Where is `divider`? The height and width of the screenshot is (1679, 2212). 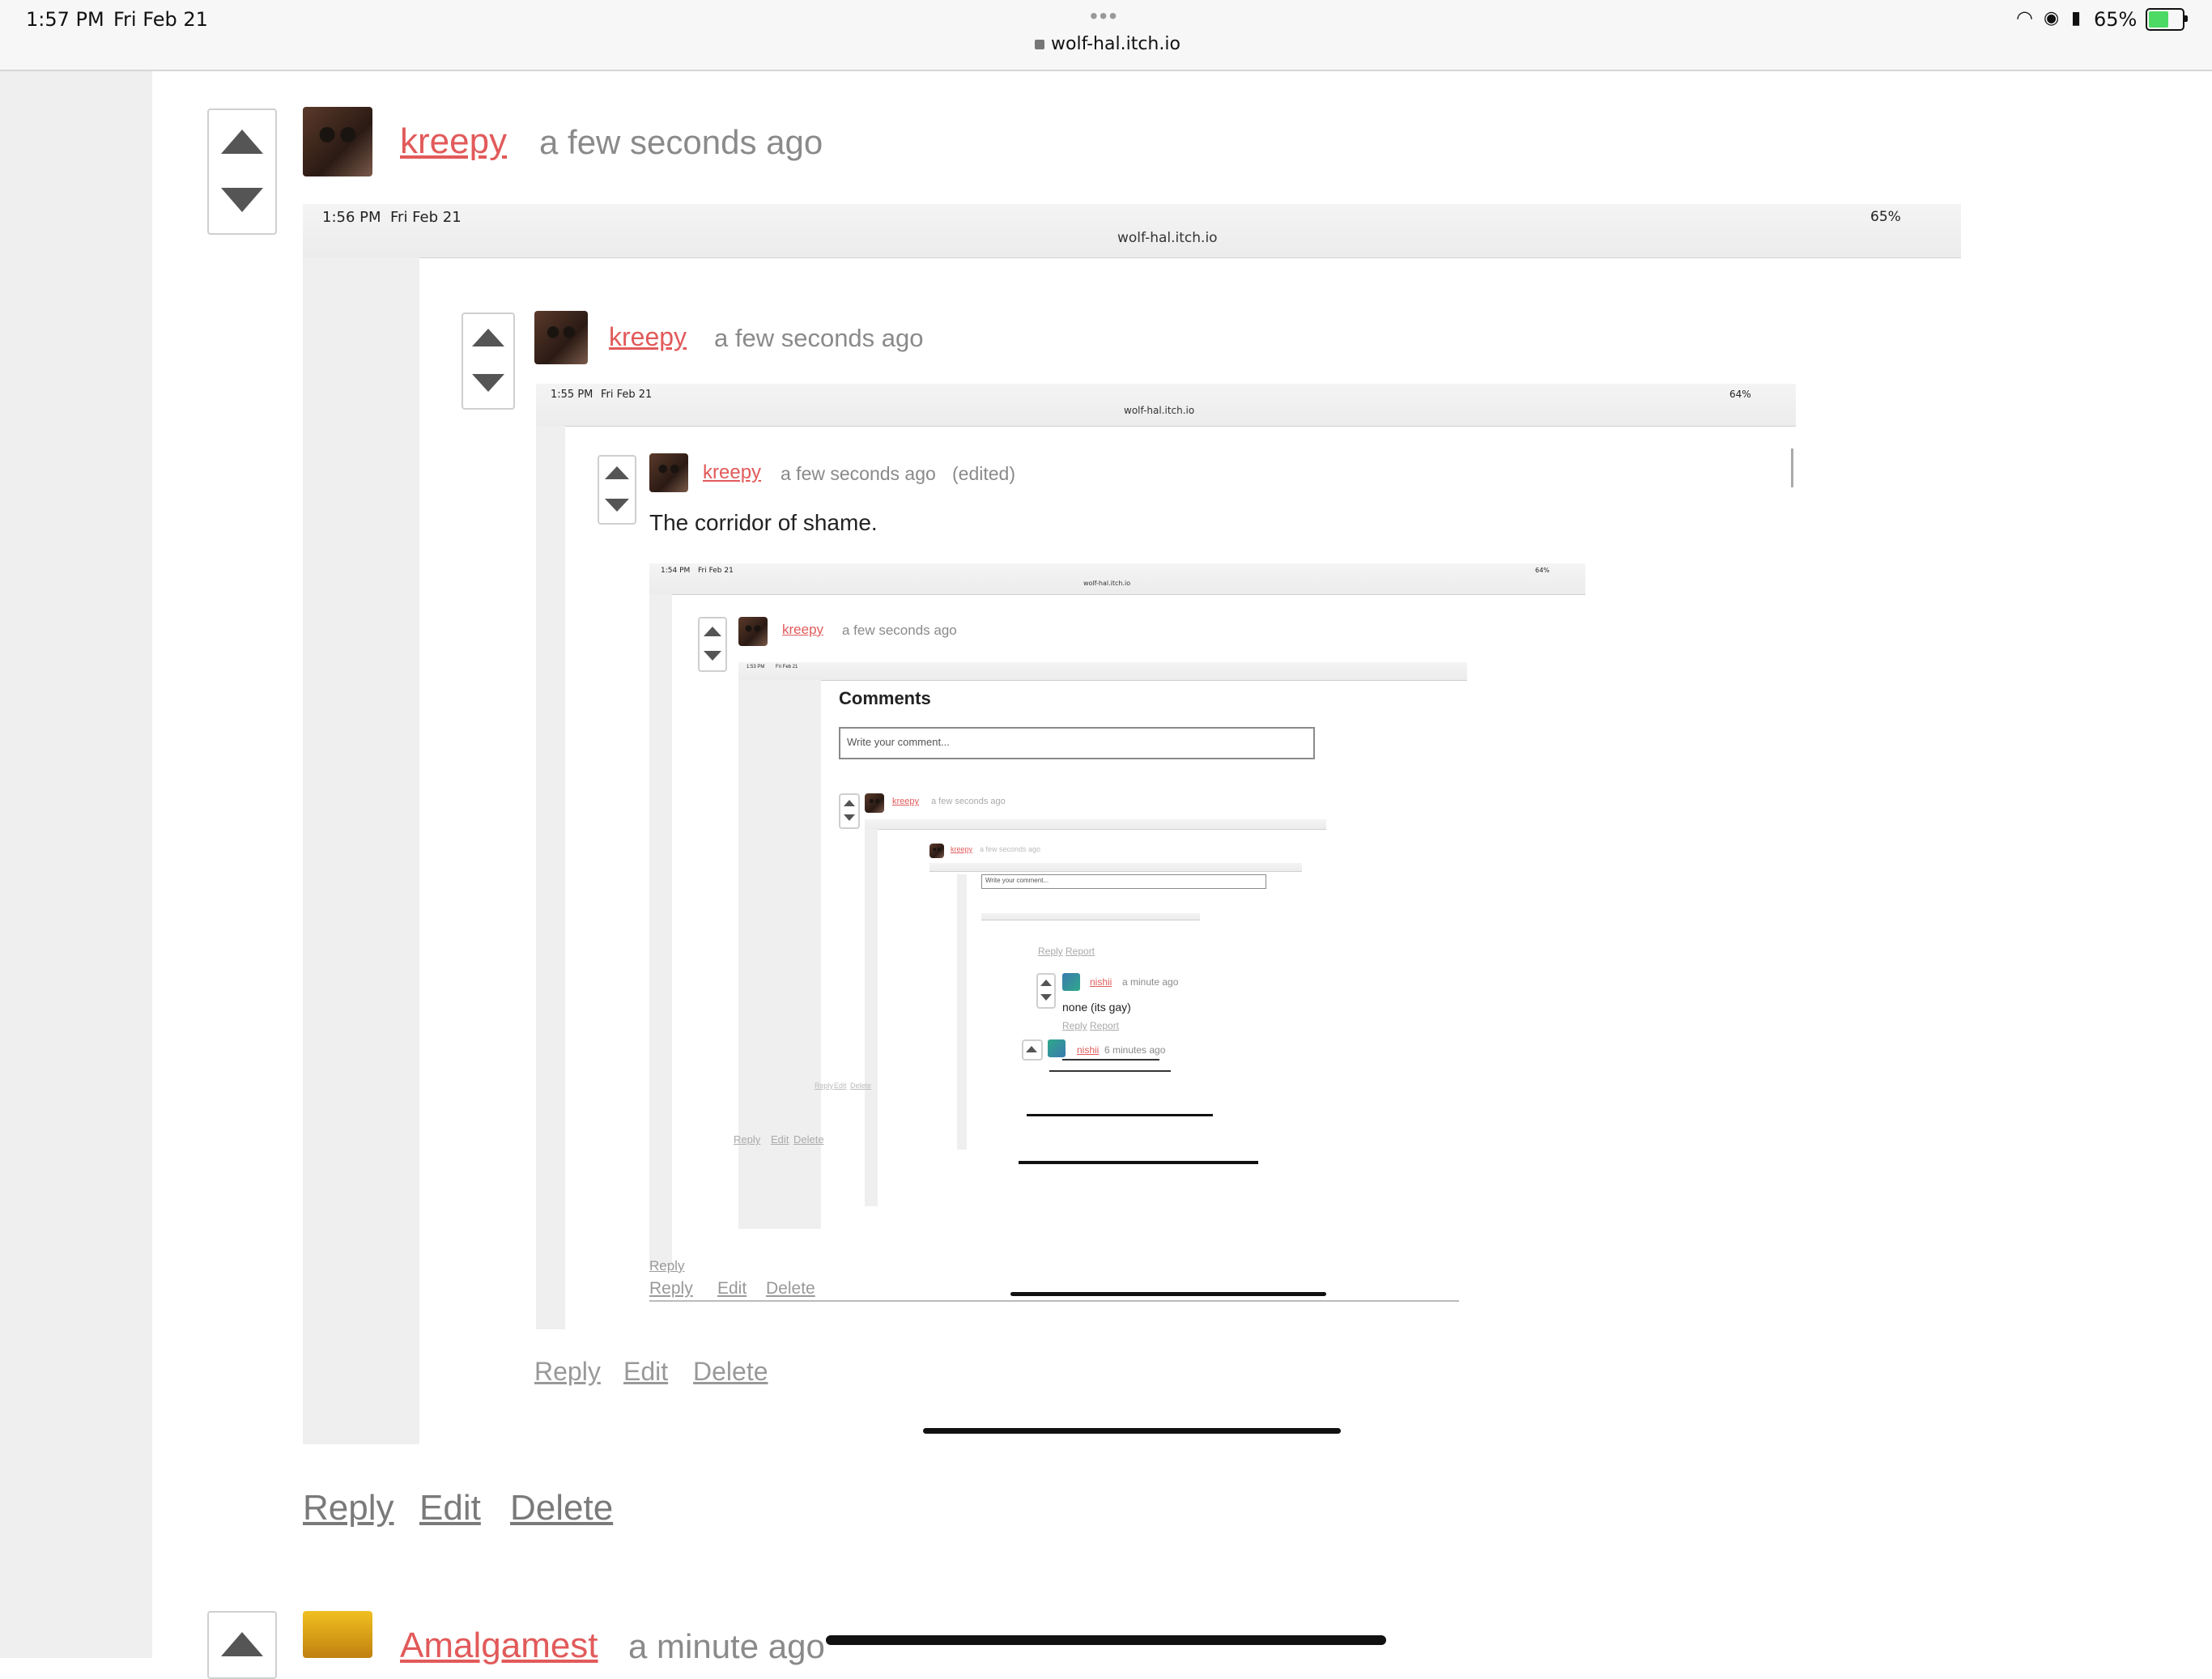
divider is located at coordinates (1054, 1301).